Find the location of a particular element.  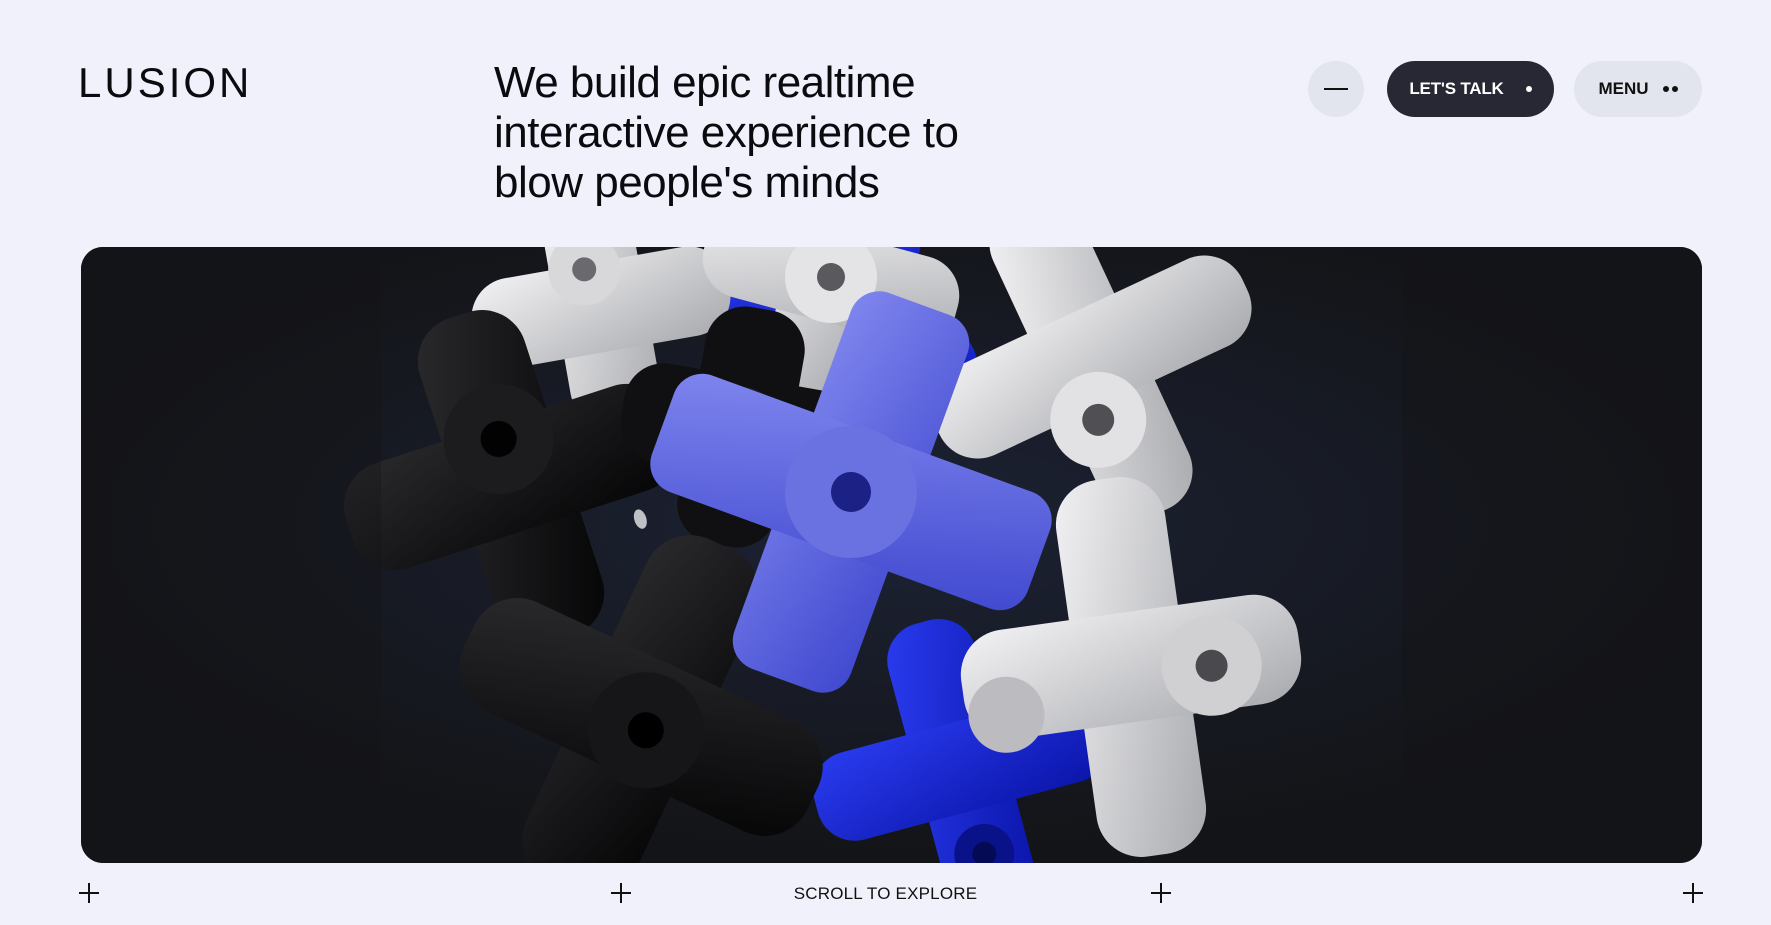

sound-toggle-button is located at coordinates (1336, 89).